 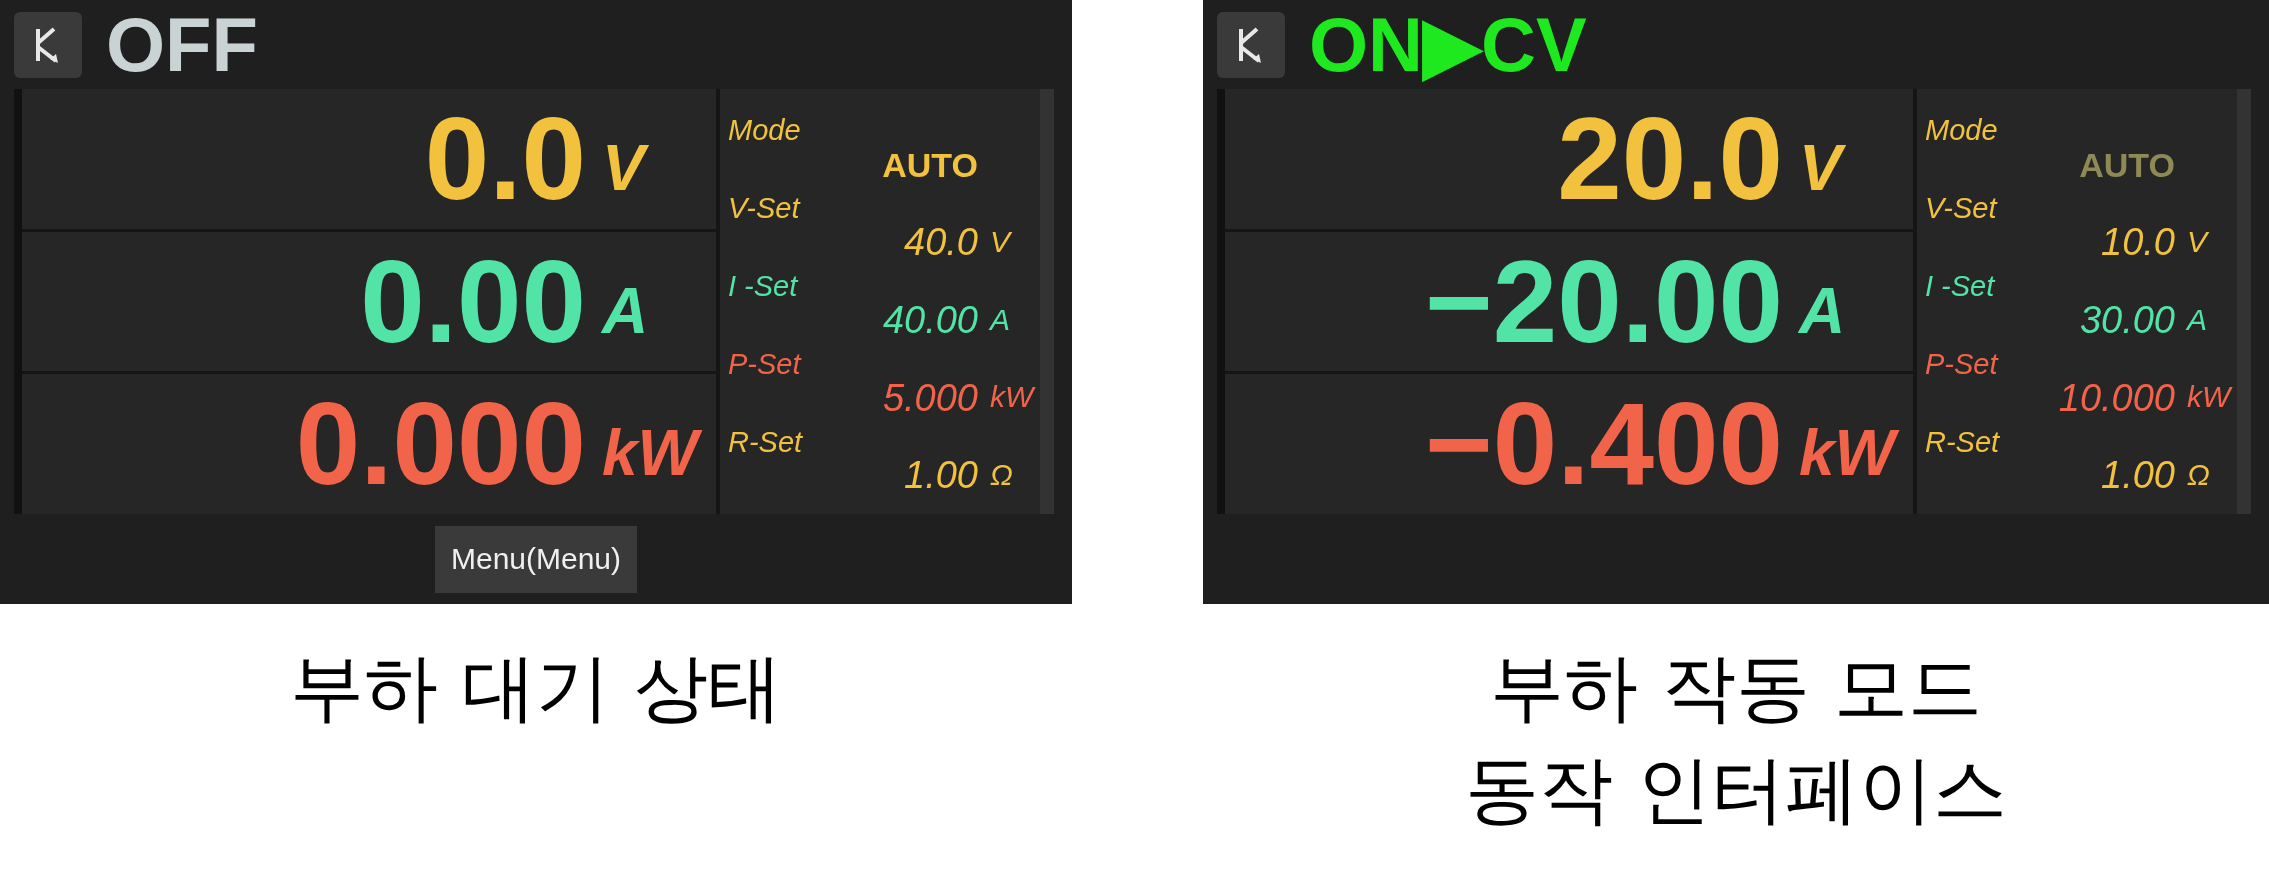 What do you see at coordinates (2116, 397) in the screenshot?
I see `setting-value: 10.000` at bounding box center [2116, 397].